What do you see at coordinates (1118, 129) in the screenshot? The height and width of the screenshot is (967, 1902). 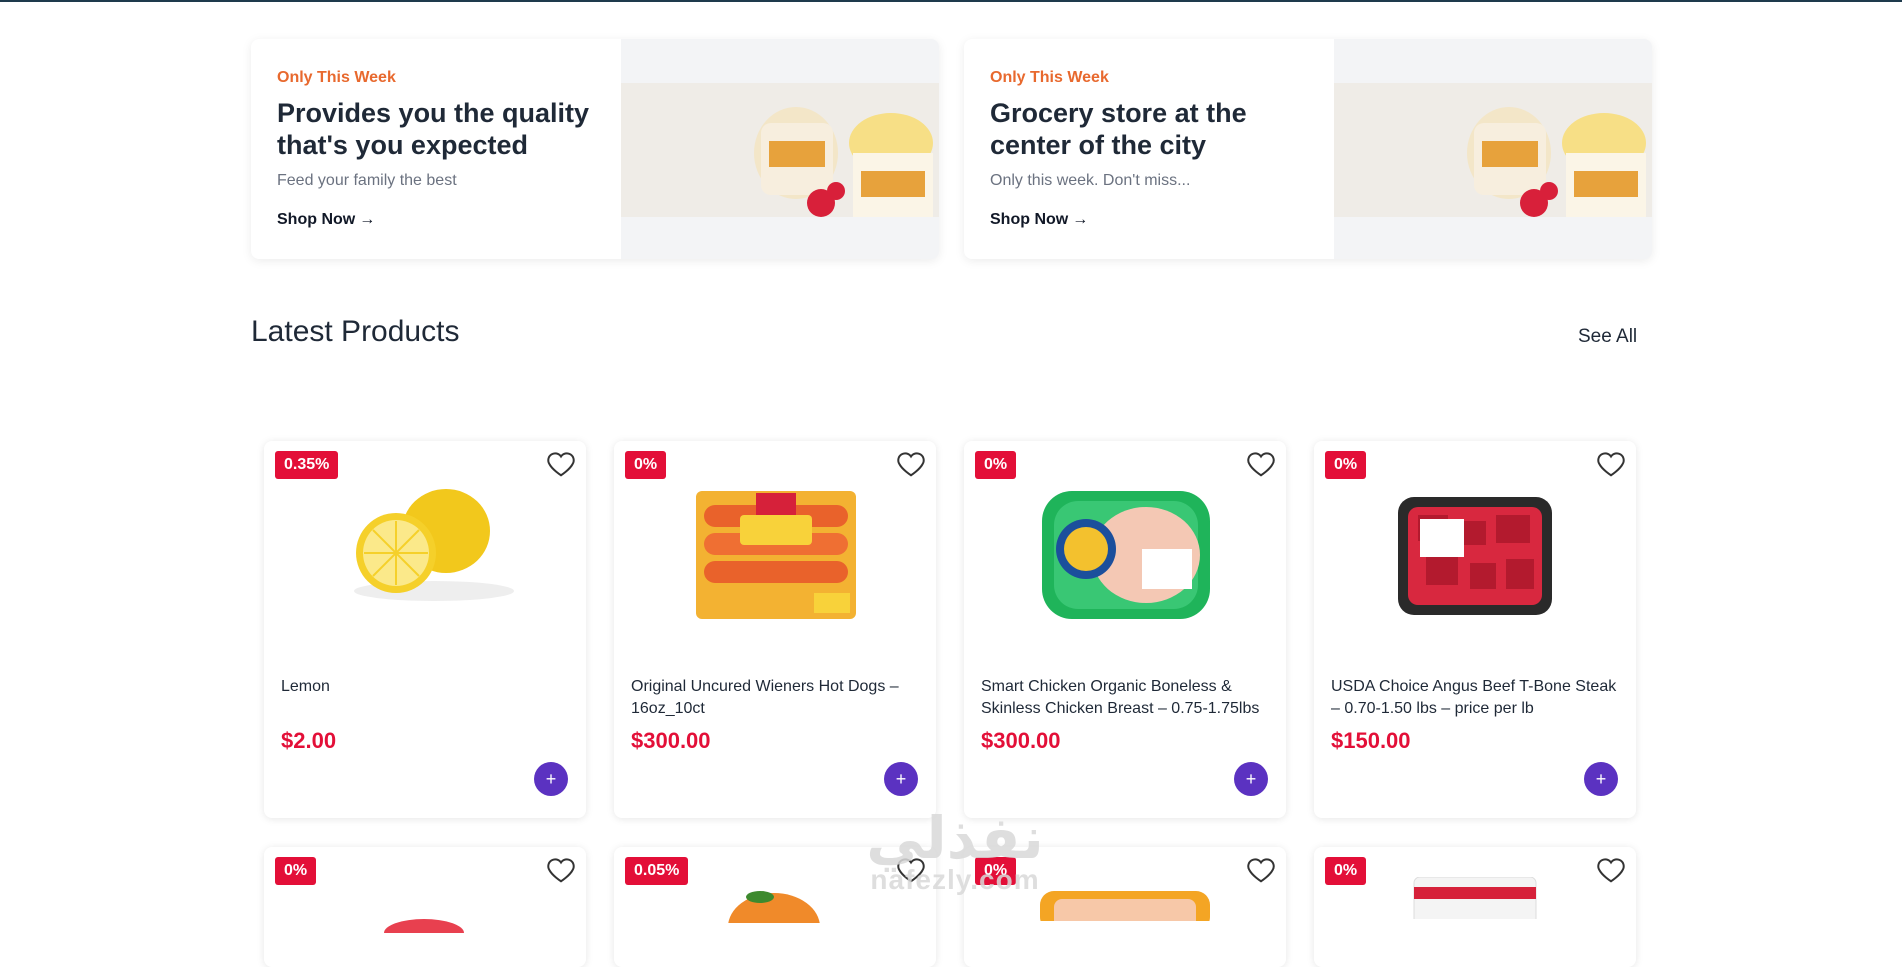 I see `promo-title: Grocery store at the center of the city` at bounding box center [1118, 129].